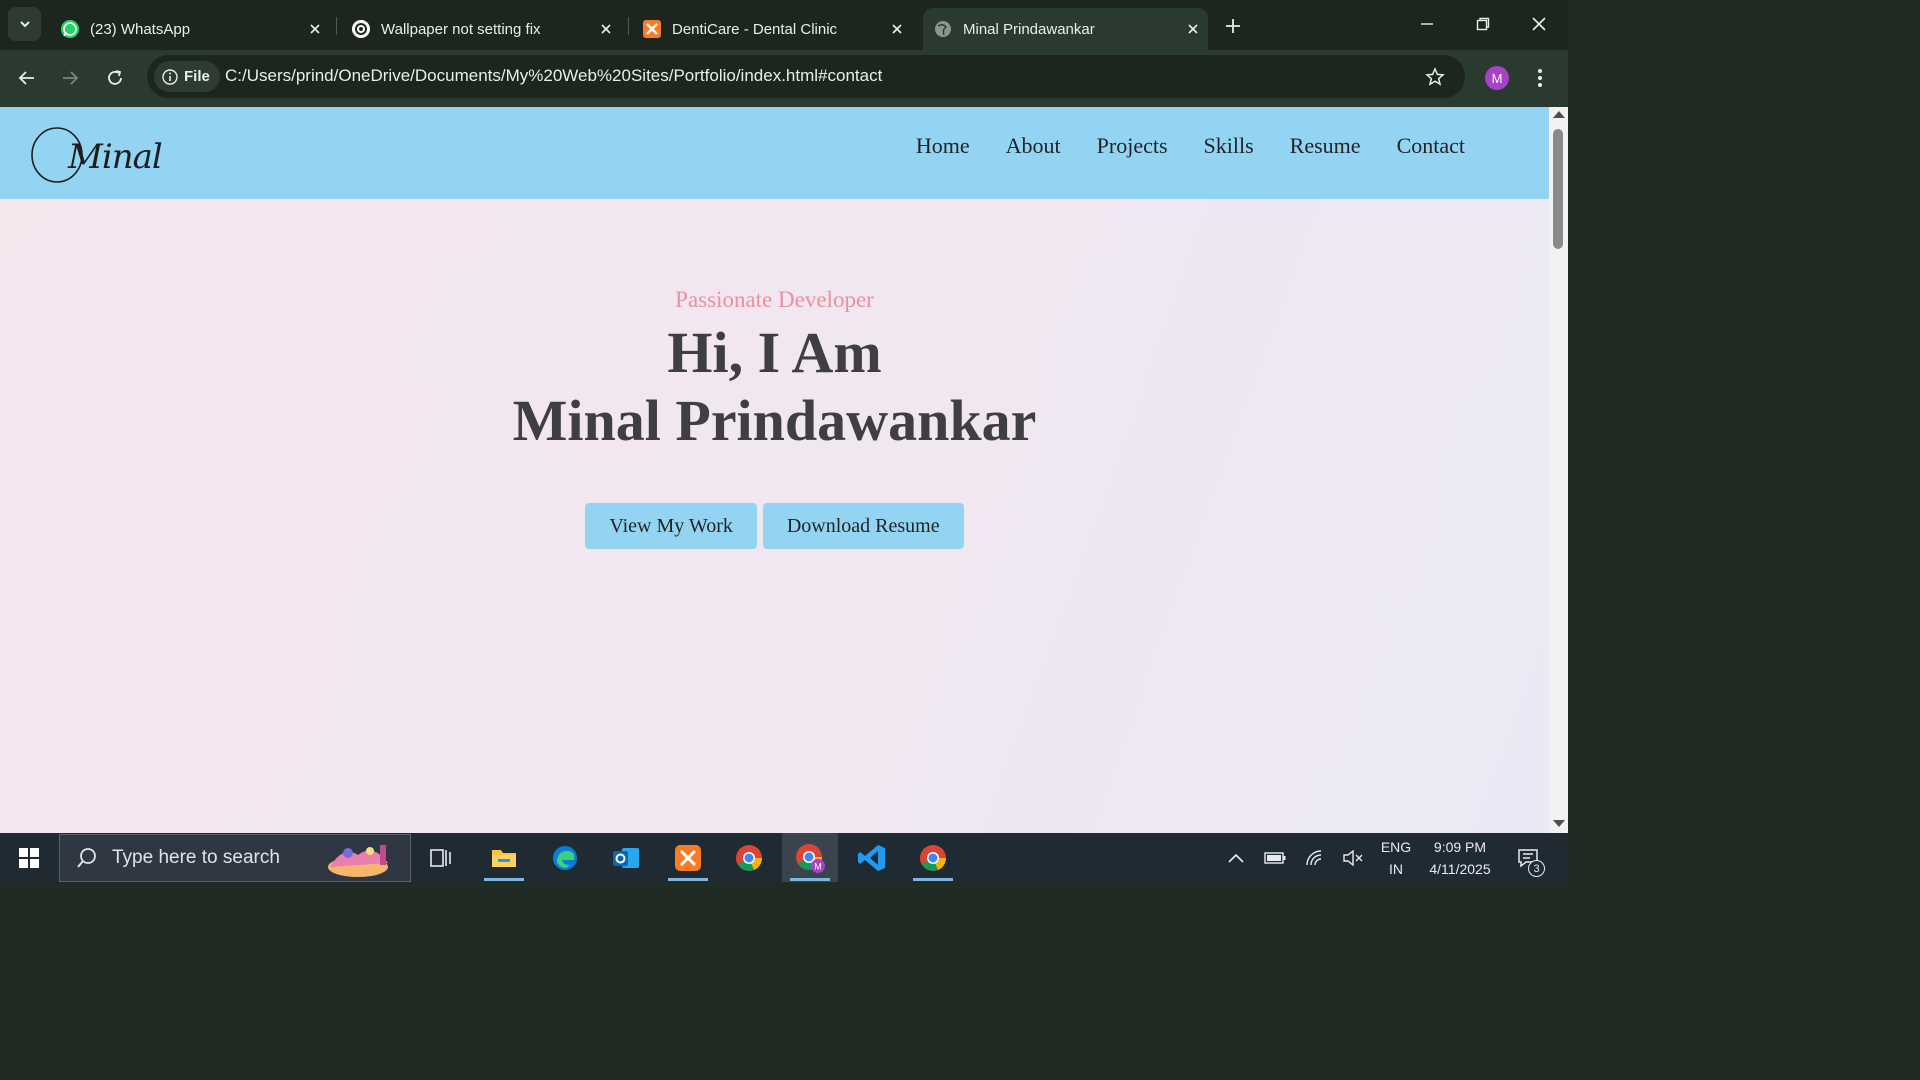 The height and width of the screenshot is (1080, 1920). I want to click on wifi-icon, so click(1314, 857).